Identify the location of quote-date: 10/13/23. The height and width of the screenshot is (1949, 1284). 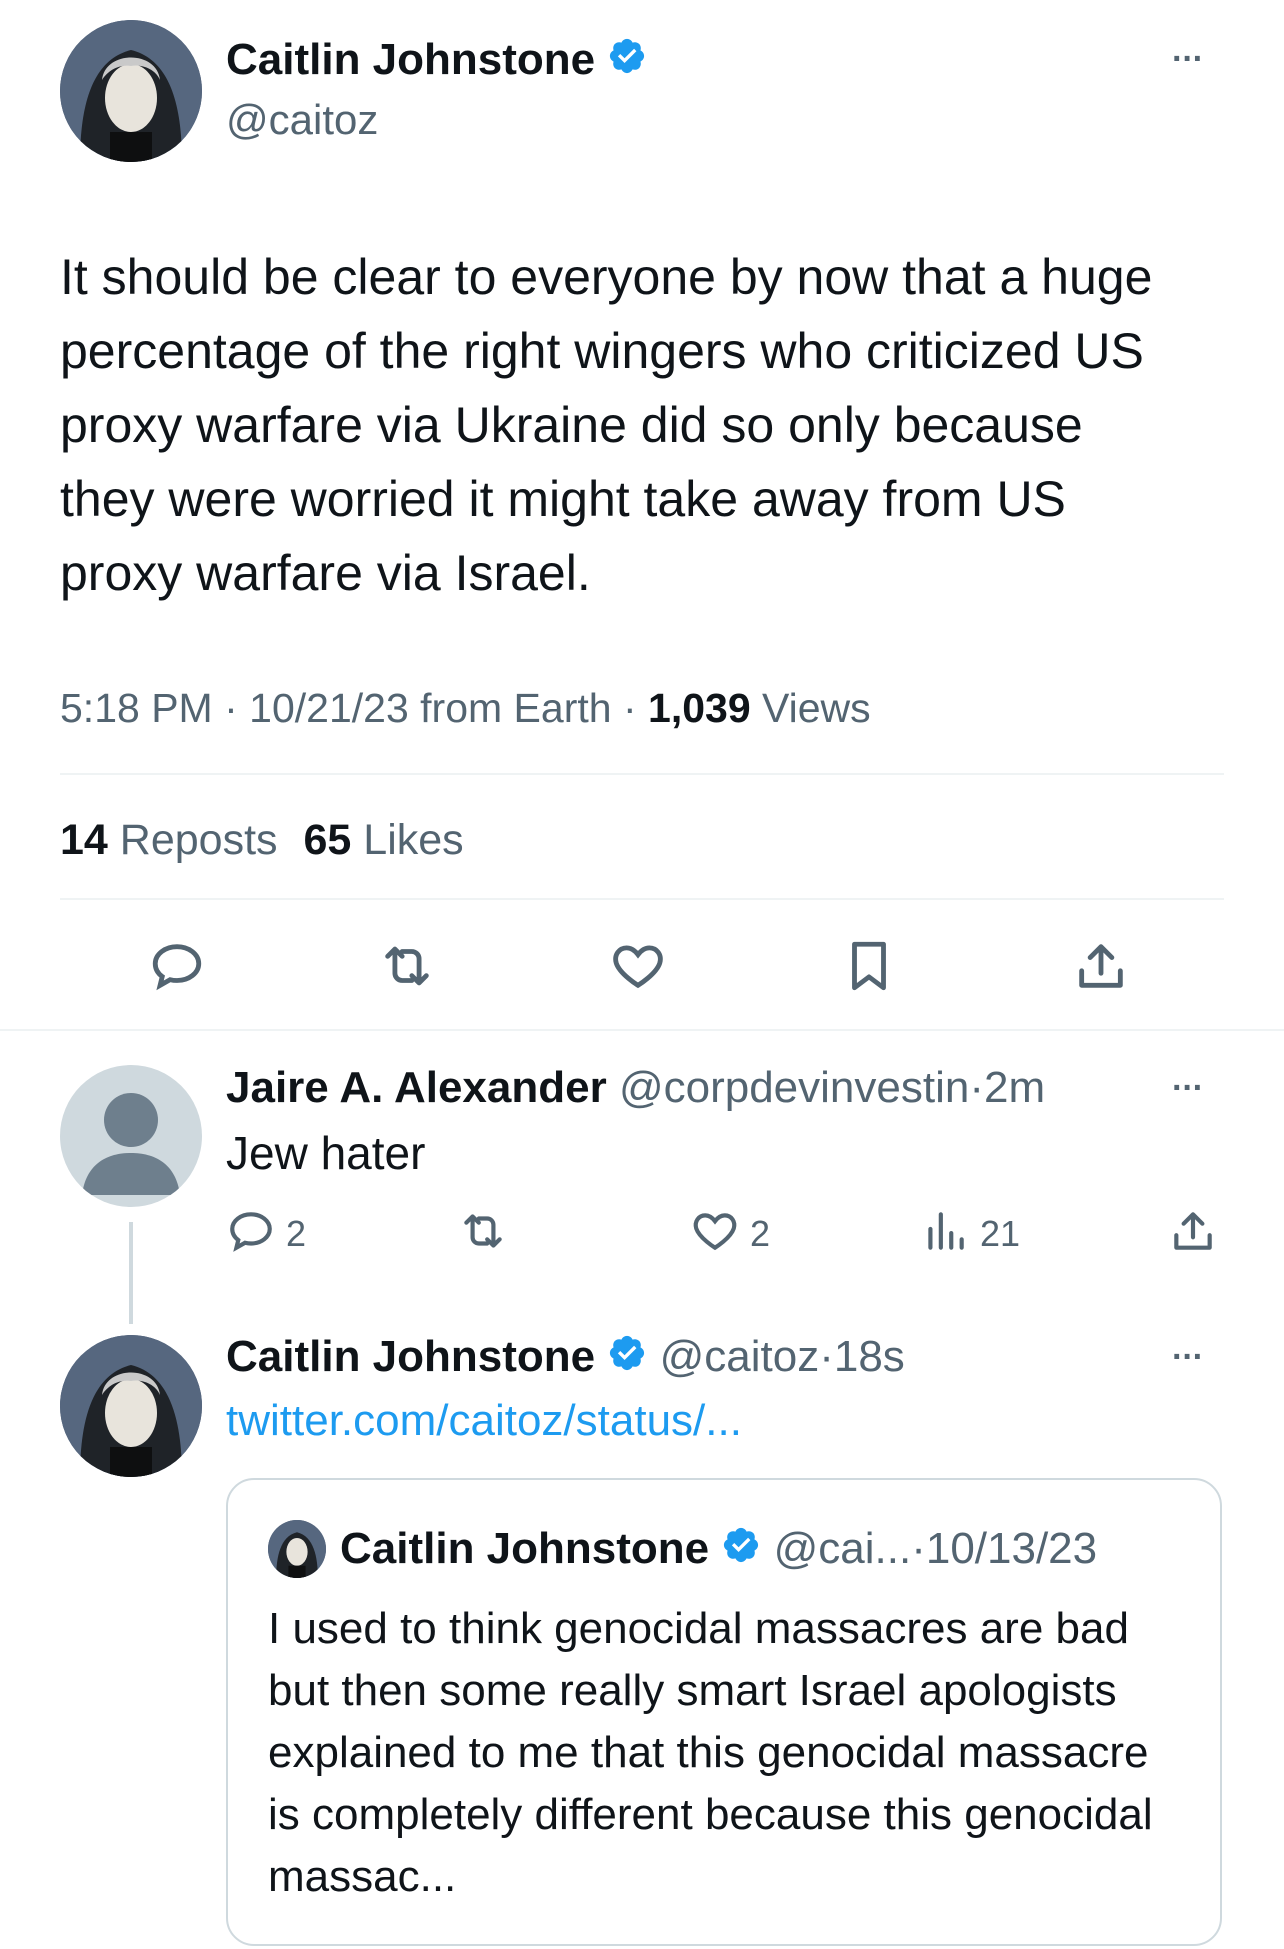
(1011, 1548).